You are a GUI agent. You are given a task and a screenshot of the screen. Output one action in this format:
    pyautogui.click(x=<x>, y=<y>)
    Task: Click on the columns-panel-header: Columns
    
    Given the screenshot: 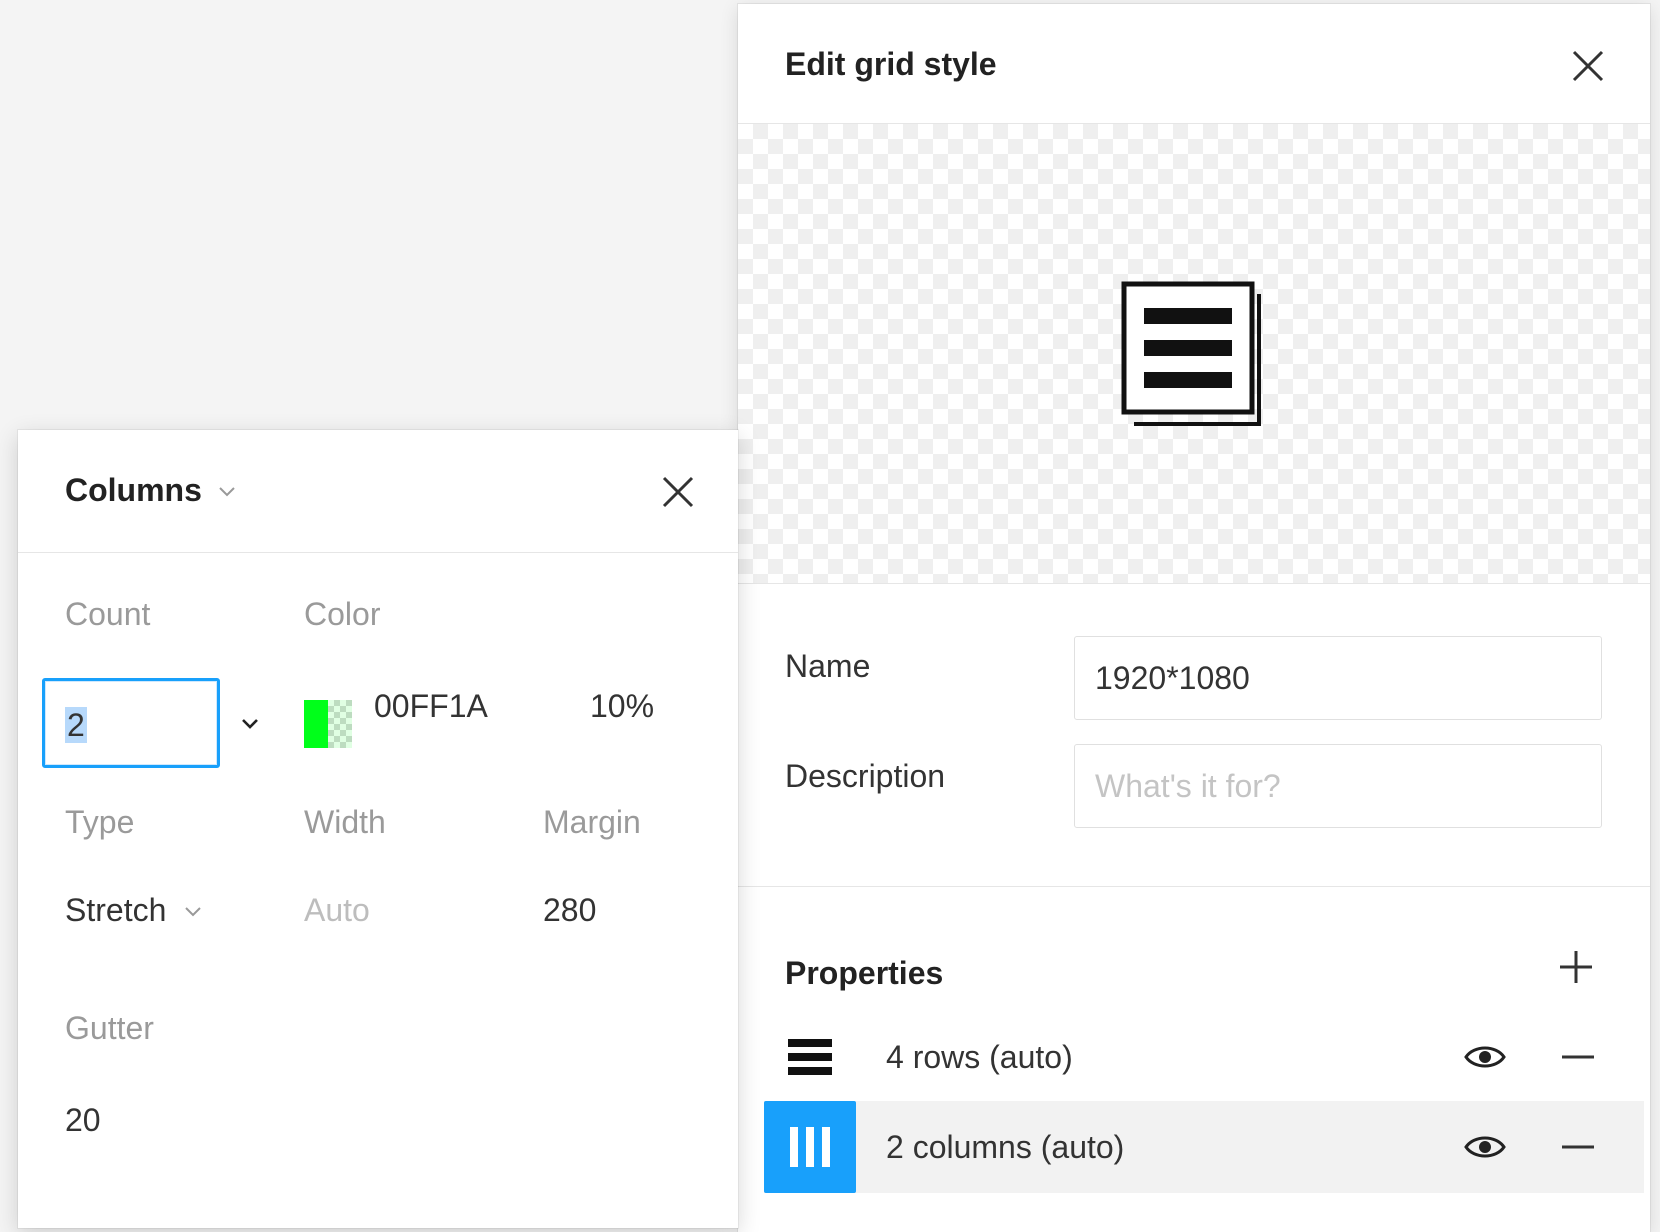 What is the action you would take?
    pyautogui.click(x=378, y=491)
    